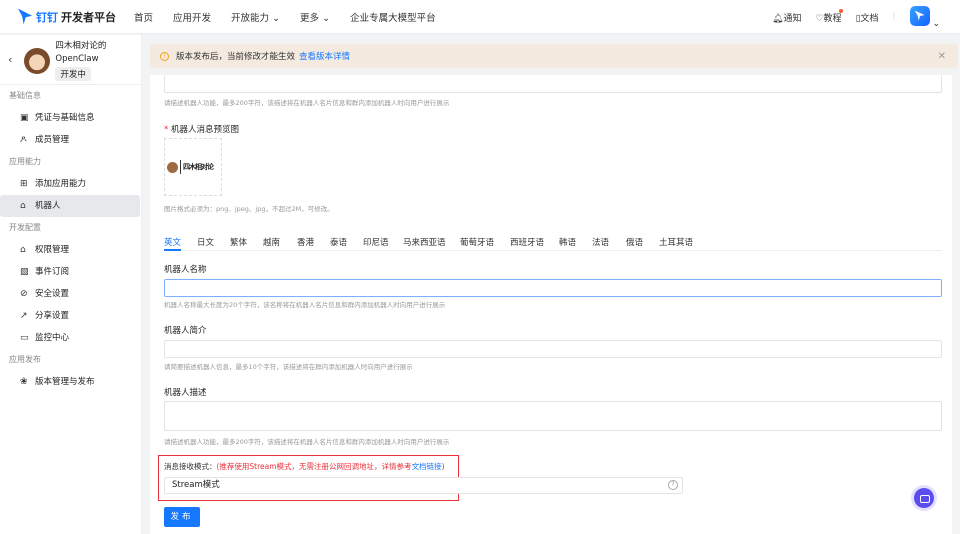 The height and width of the screenshot is (534, 960). Describe the element at coordinates (238, 242) in the screenshot. I see `tab-traditional: 繁体` at that location.